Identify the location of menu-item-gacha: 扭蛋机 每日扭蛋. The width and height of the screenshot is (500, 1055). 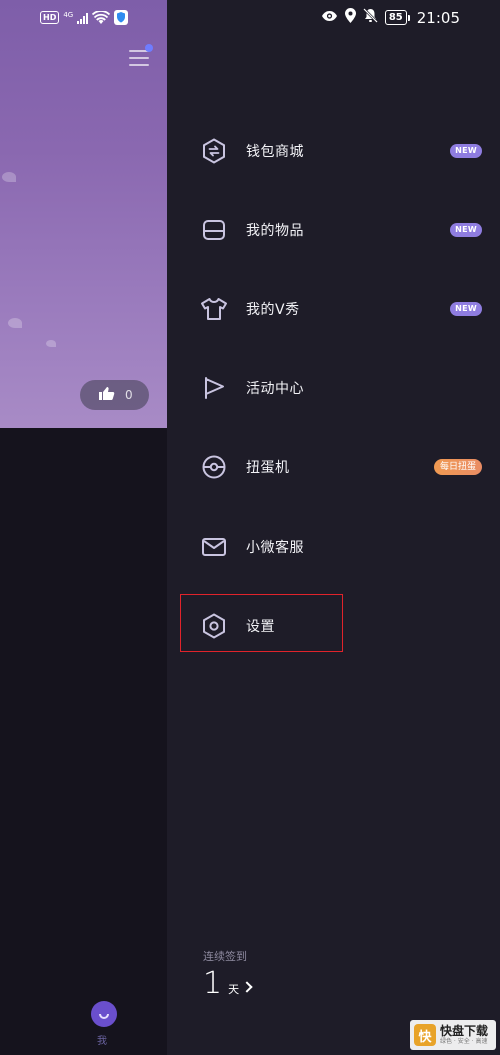
(345, 467).